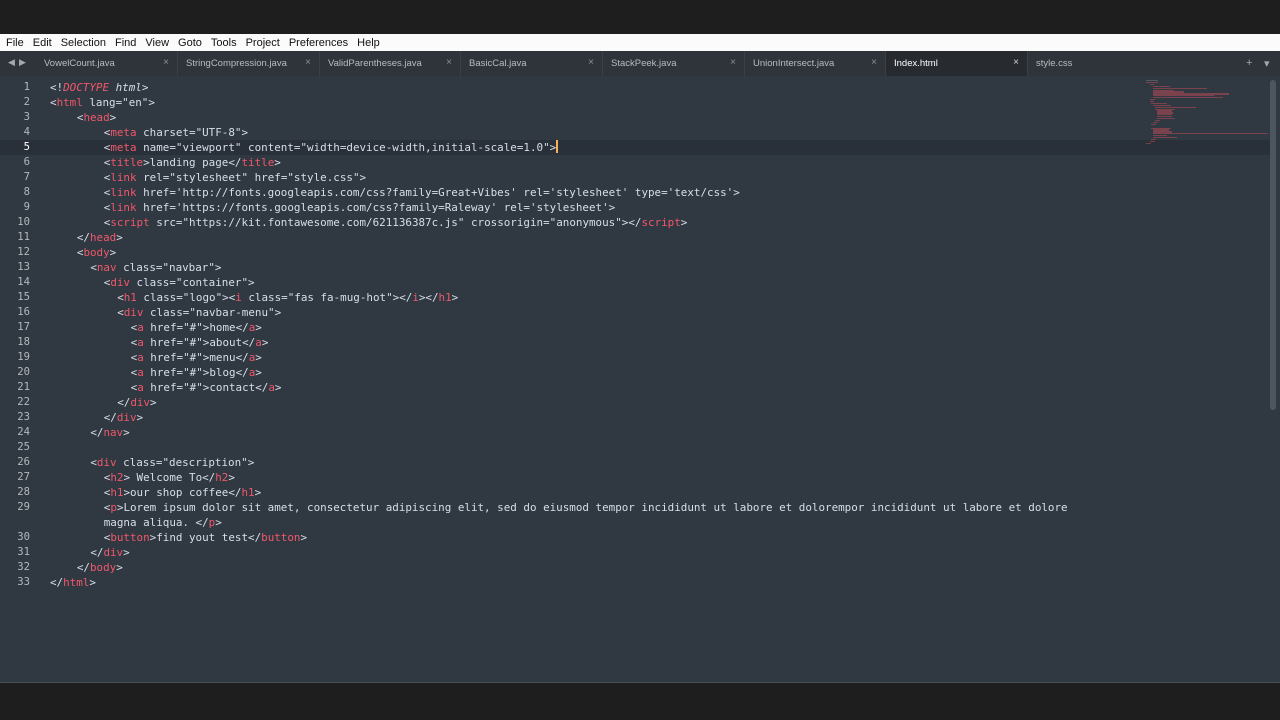 This screenshot has height=720, width=1280. I want to click on line-number: 12, so click(23, 252).